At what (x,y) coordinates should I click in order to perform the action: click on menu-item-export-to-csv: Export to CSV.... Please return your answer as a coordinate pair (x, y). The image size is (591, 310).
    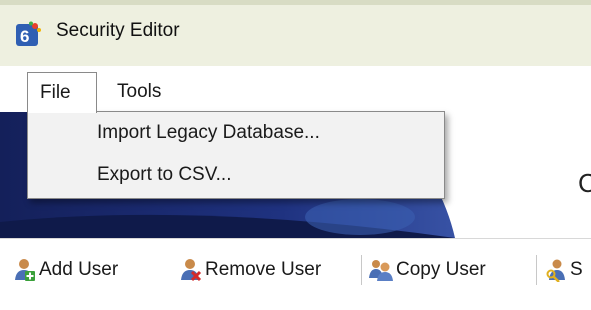
    Looking at the image, I should click on (236, 176).